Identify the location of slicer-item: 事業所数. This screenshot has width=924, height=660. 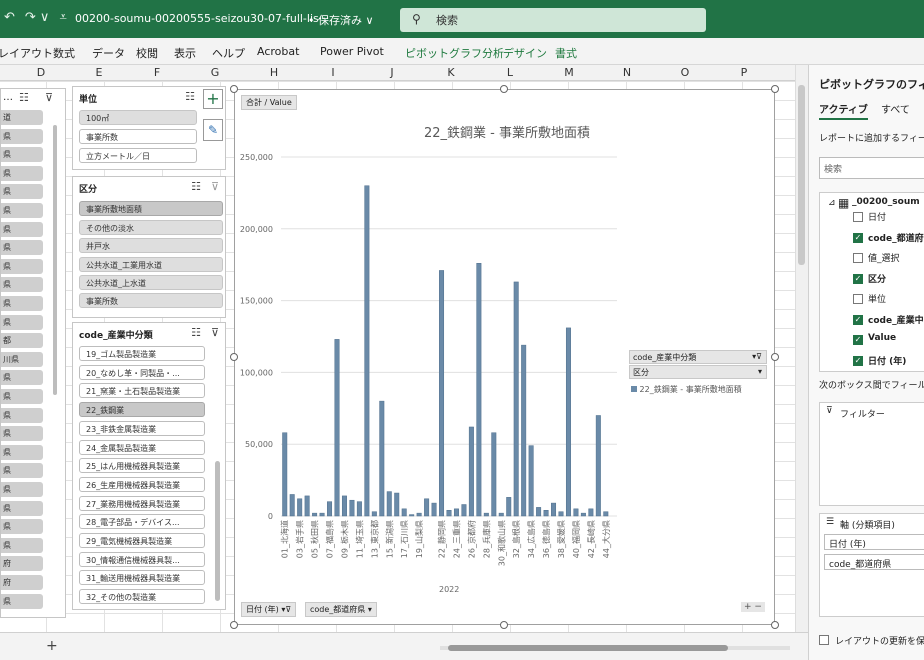
(151, 300).